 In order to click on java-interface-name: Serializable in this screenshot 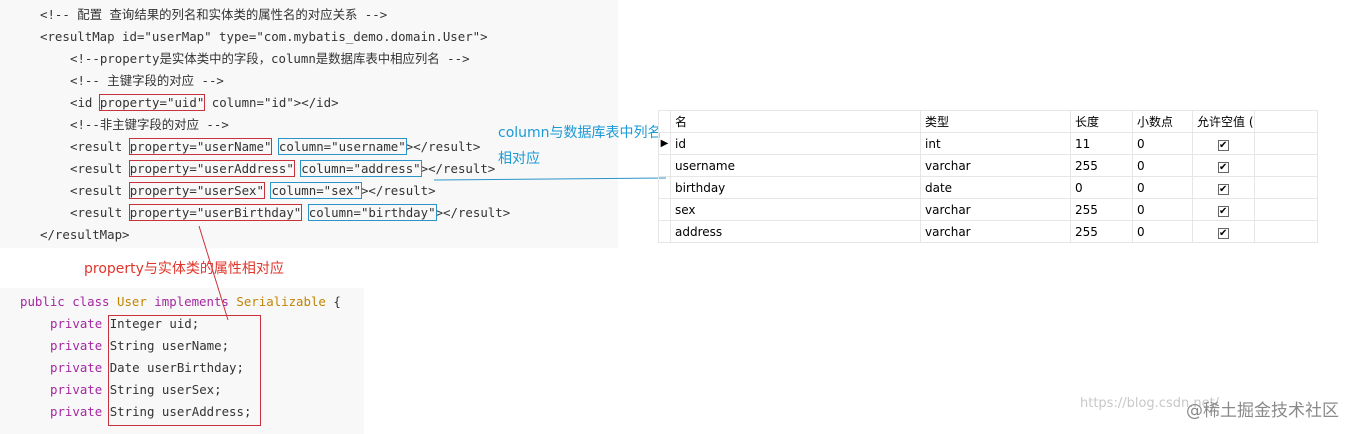, I will do `click(281, 301)`.